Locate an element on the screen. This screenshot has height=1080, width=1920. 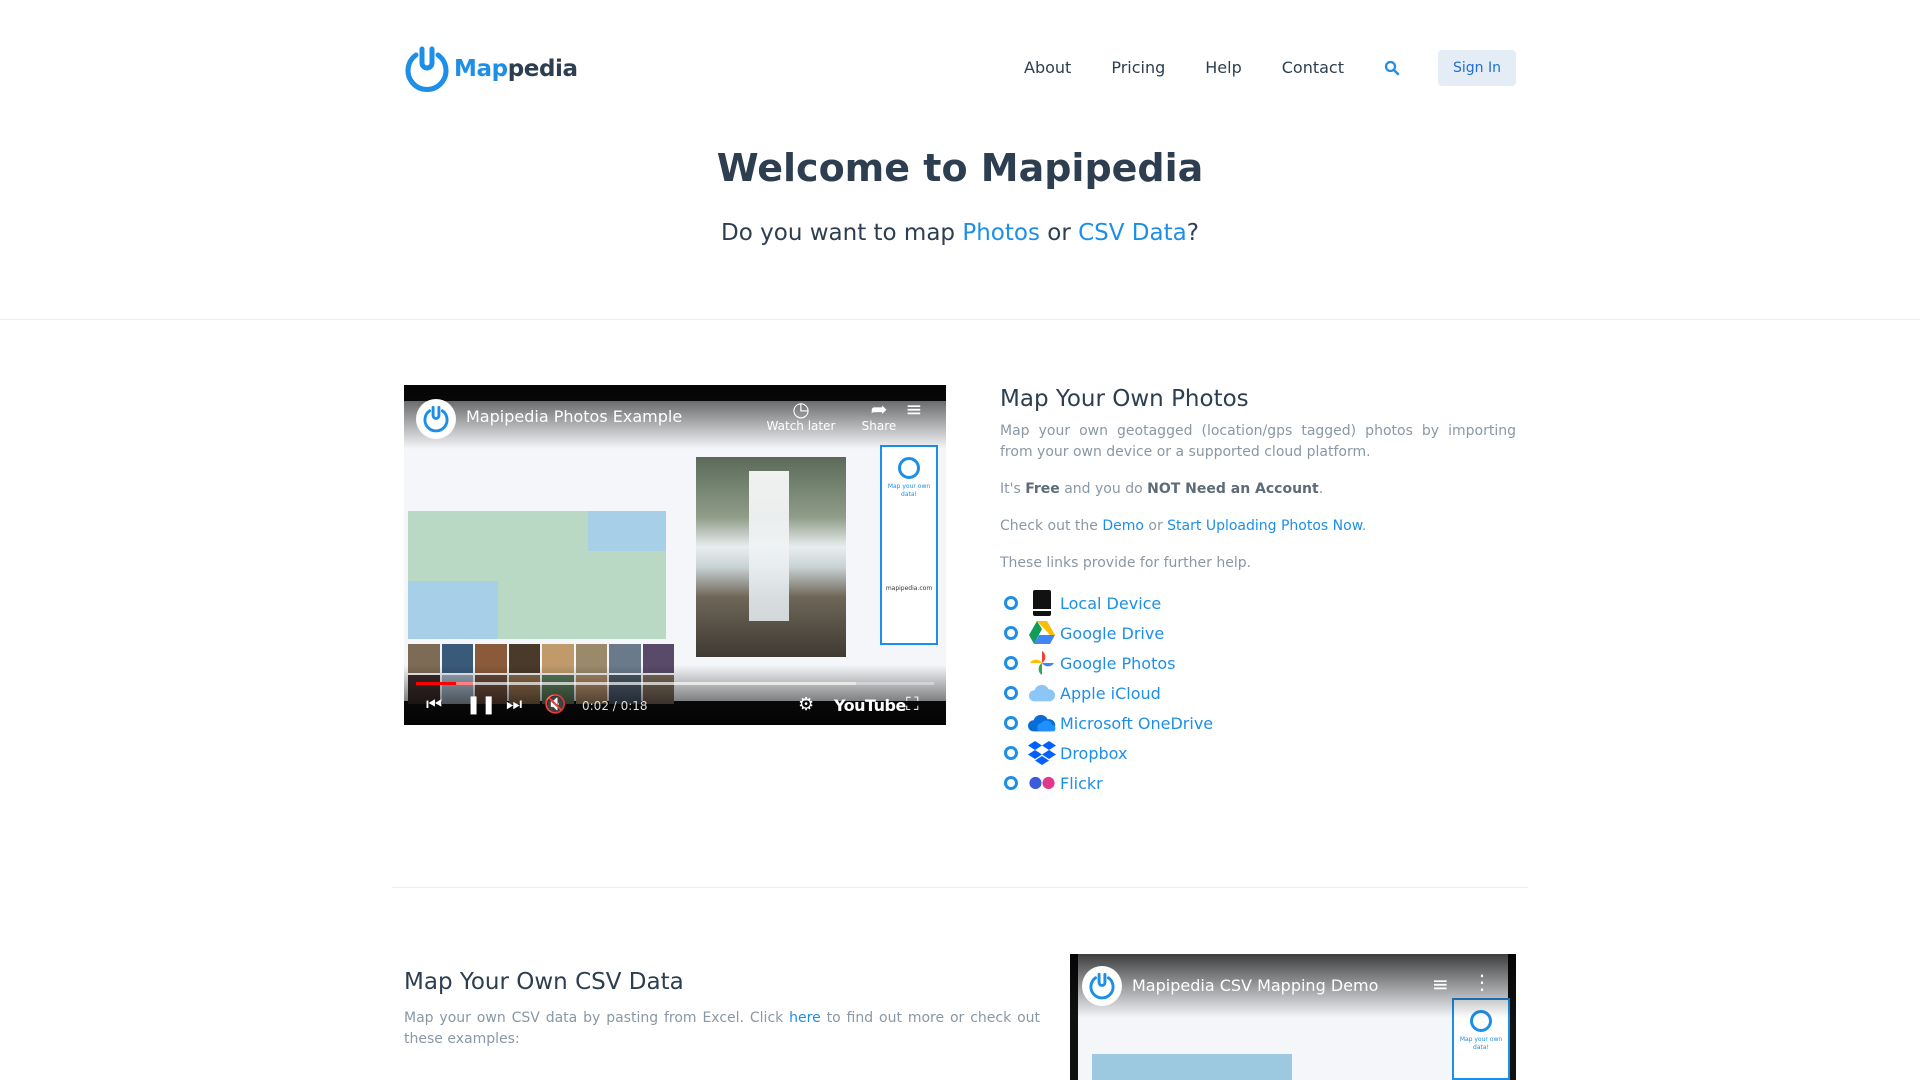
hero-subtitle-mid: or is located at coordinates (1059, 233).